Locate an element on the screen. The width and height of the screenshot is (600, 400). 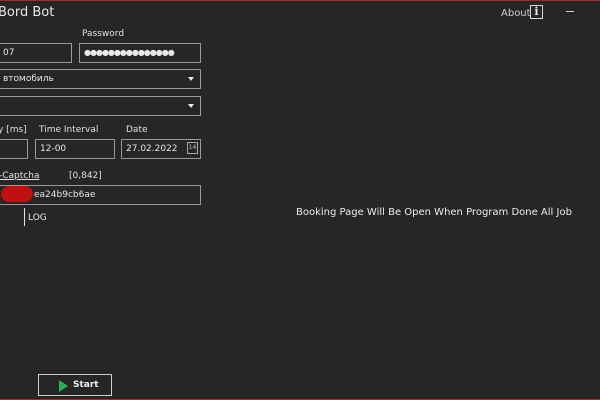
calendar-icon: 14 is located at coordinates (192, 148).